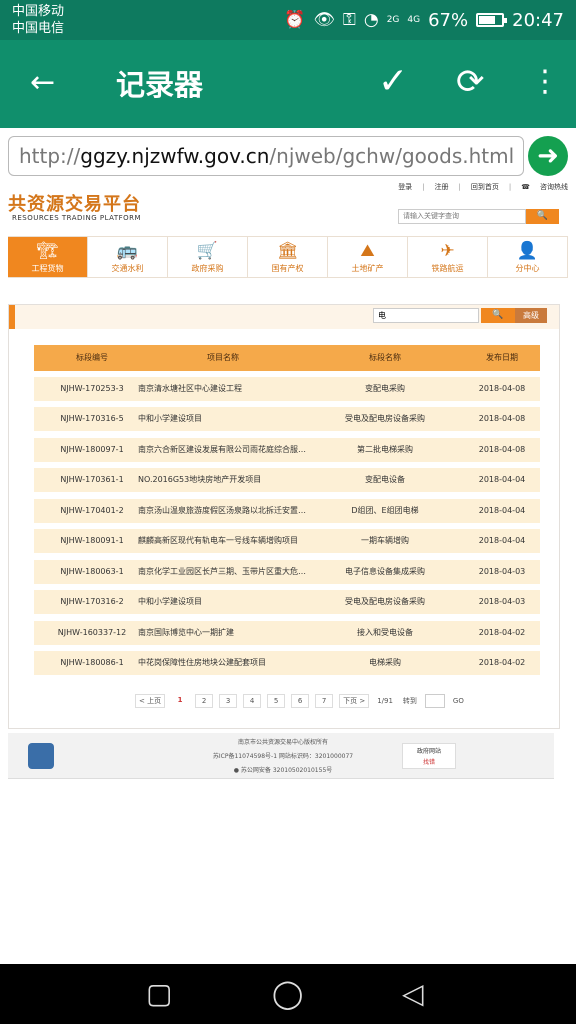 The width and height of the screenshot is (576, 1024). I want to click on cell-code: NJHW-180097-1, so click(92, 449).